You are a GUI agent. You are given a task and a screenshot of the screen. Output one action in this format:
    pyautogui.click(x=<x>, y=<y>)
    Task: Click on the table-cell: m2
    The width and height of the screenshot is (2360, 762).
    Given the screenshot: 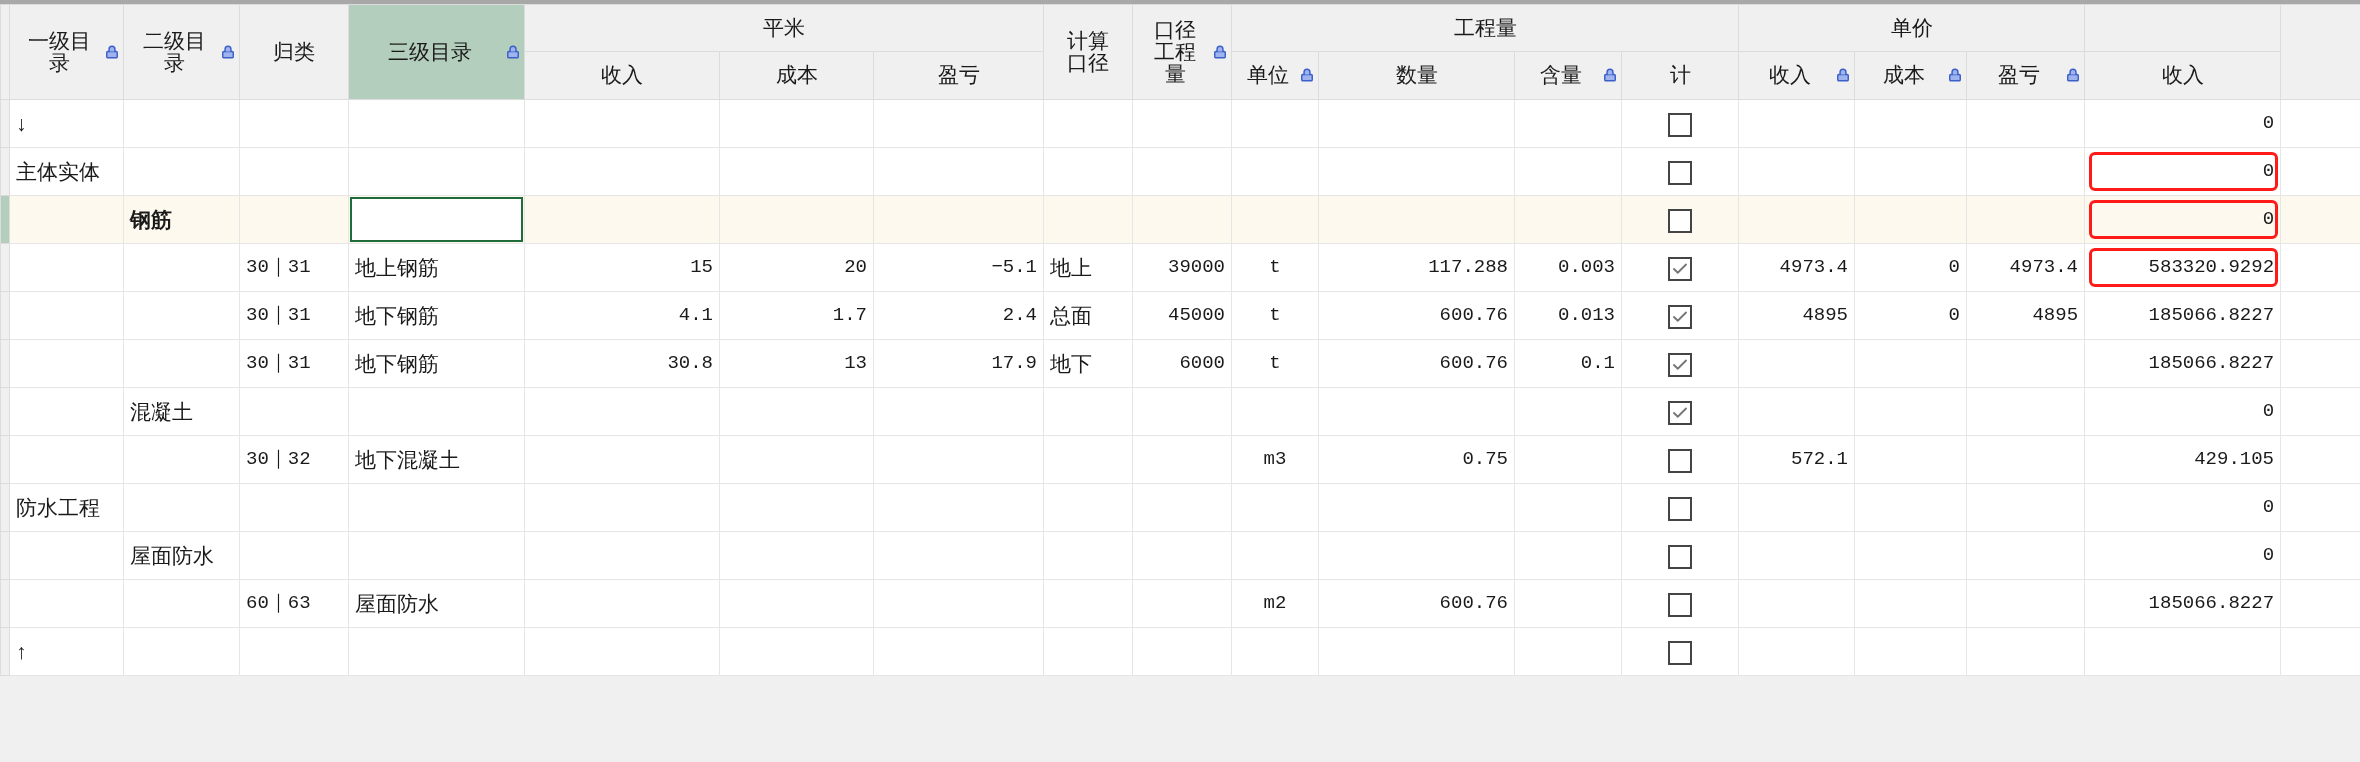 What is the action you would take?
    pyautogui.click(x=1275, y=603)
    